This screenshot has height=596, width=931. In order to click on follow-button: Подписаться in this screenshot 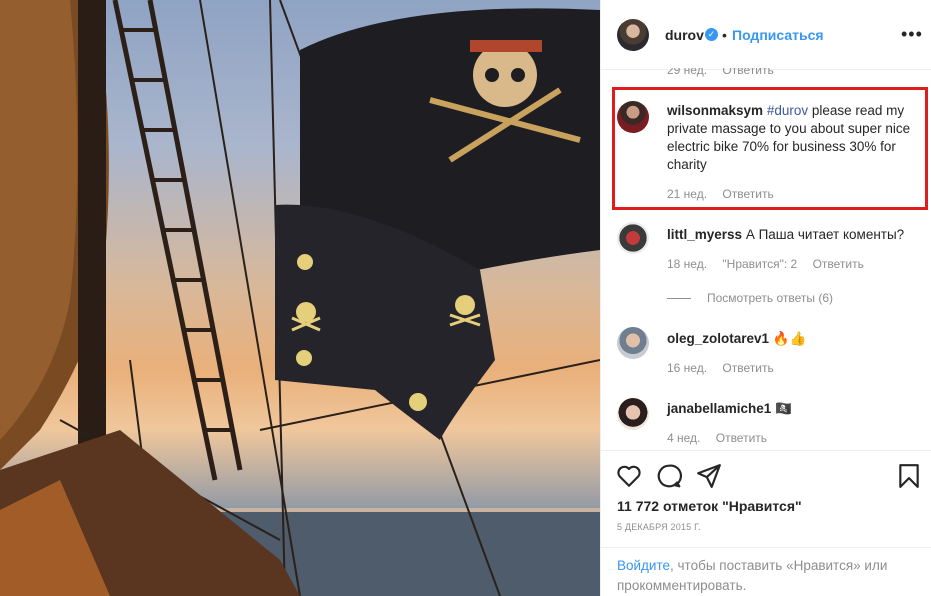, I will do `click(778, 35)`.